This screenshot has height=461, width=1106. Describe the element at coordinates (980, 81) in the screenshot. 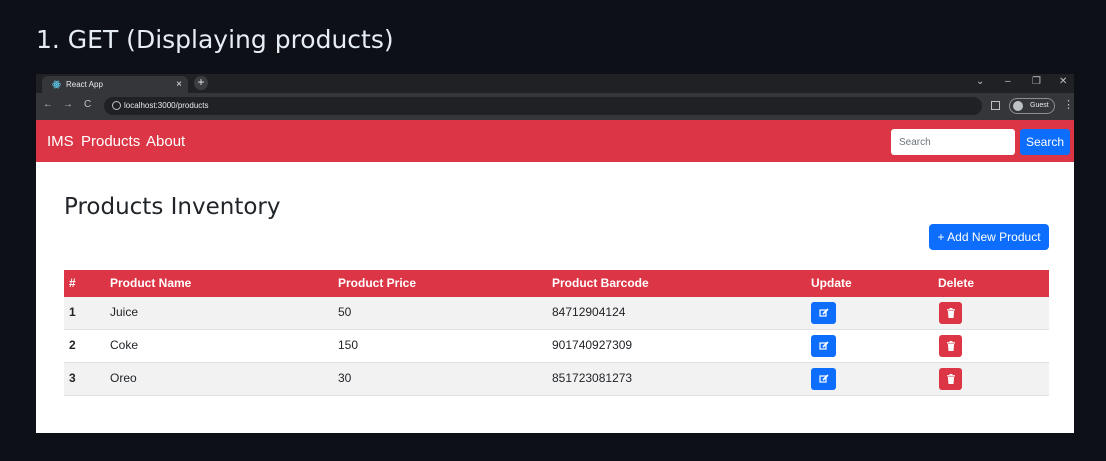

I see `tab-search-icon: ⌄` at that location.